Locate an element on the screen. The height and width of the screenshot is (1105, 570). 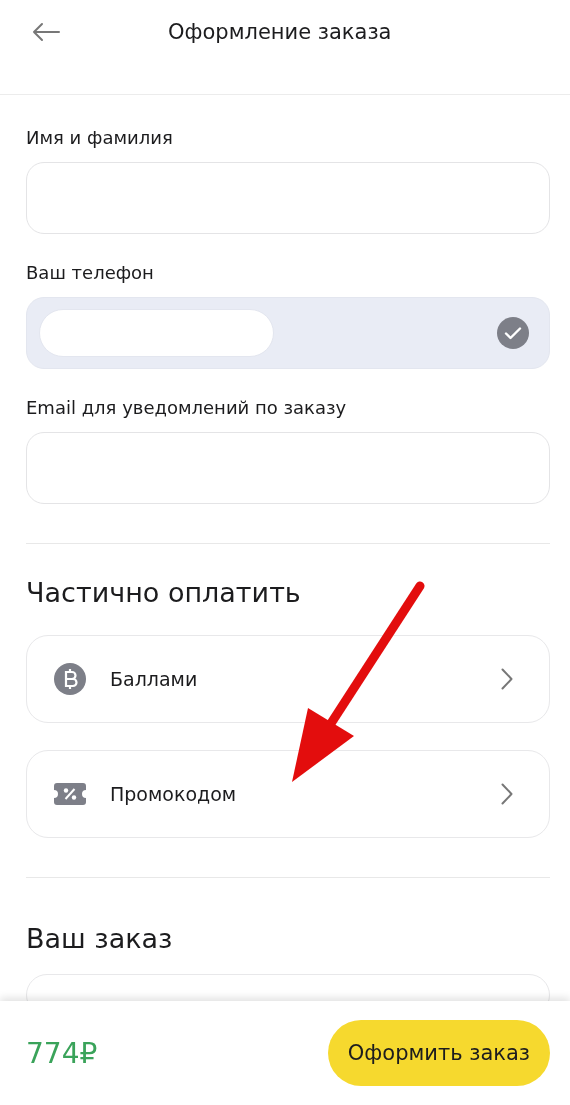
check-icon is located at coordinates (513, 333).